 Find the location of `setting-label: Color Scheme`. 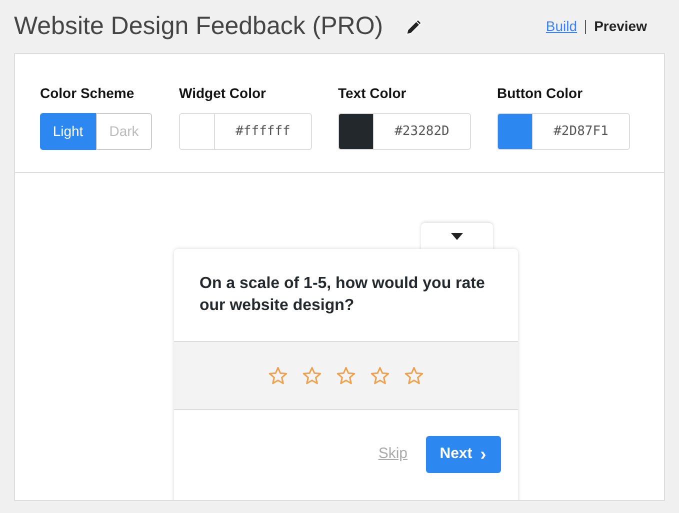

setting-label: Color Scheme is located at coordinates (88, 93).